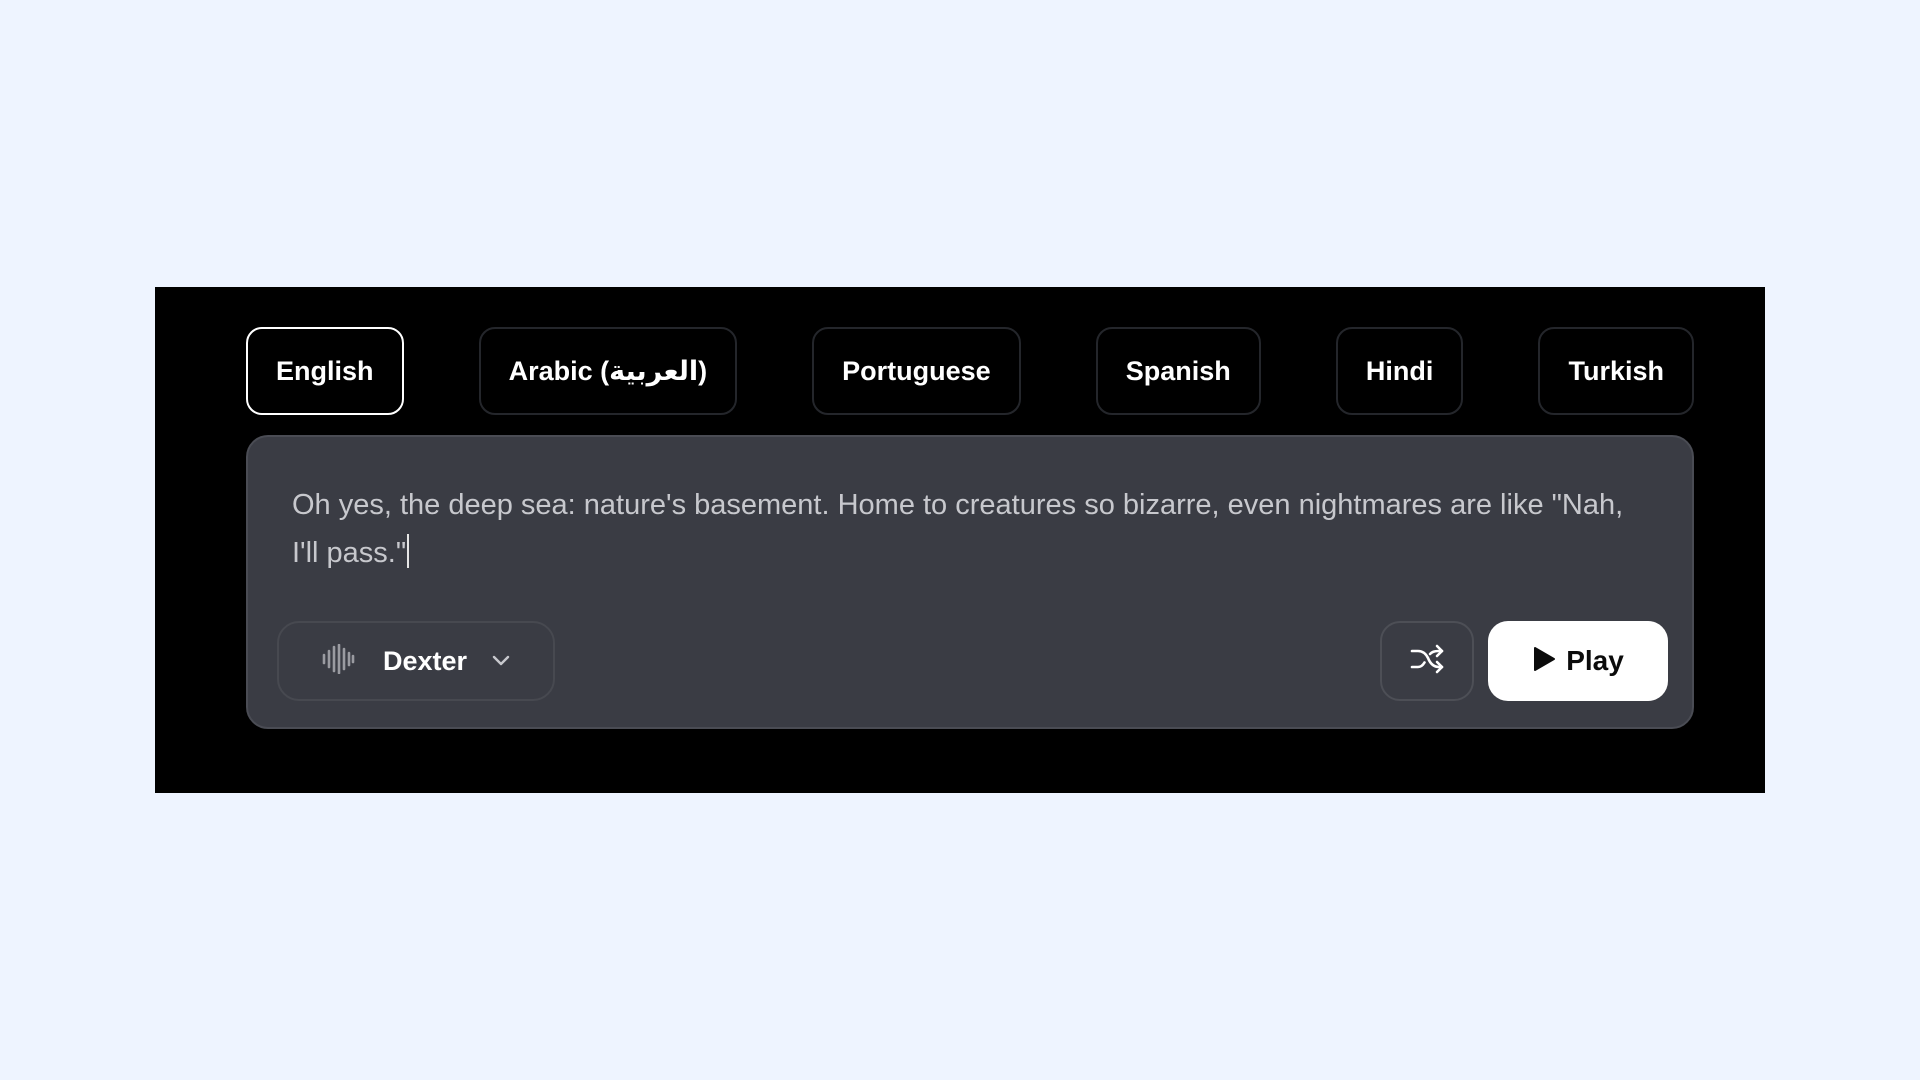 The height and width of the screenshot is (1080, 1920). I want to click on chevron-down-icon, so click(501, 661).